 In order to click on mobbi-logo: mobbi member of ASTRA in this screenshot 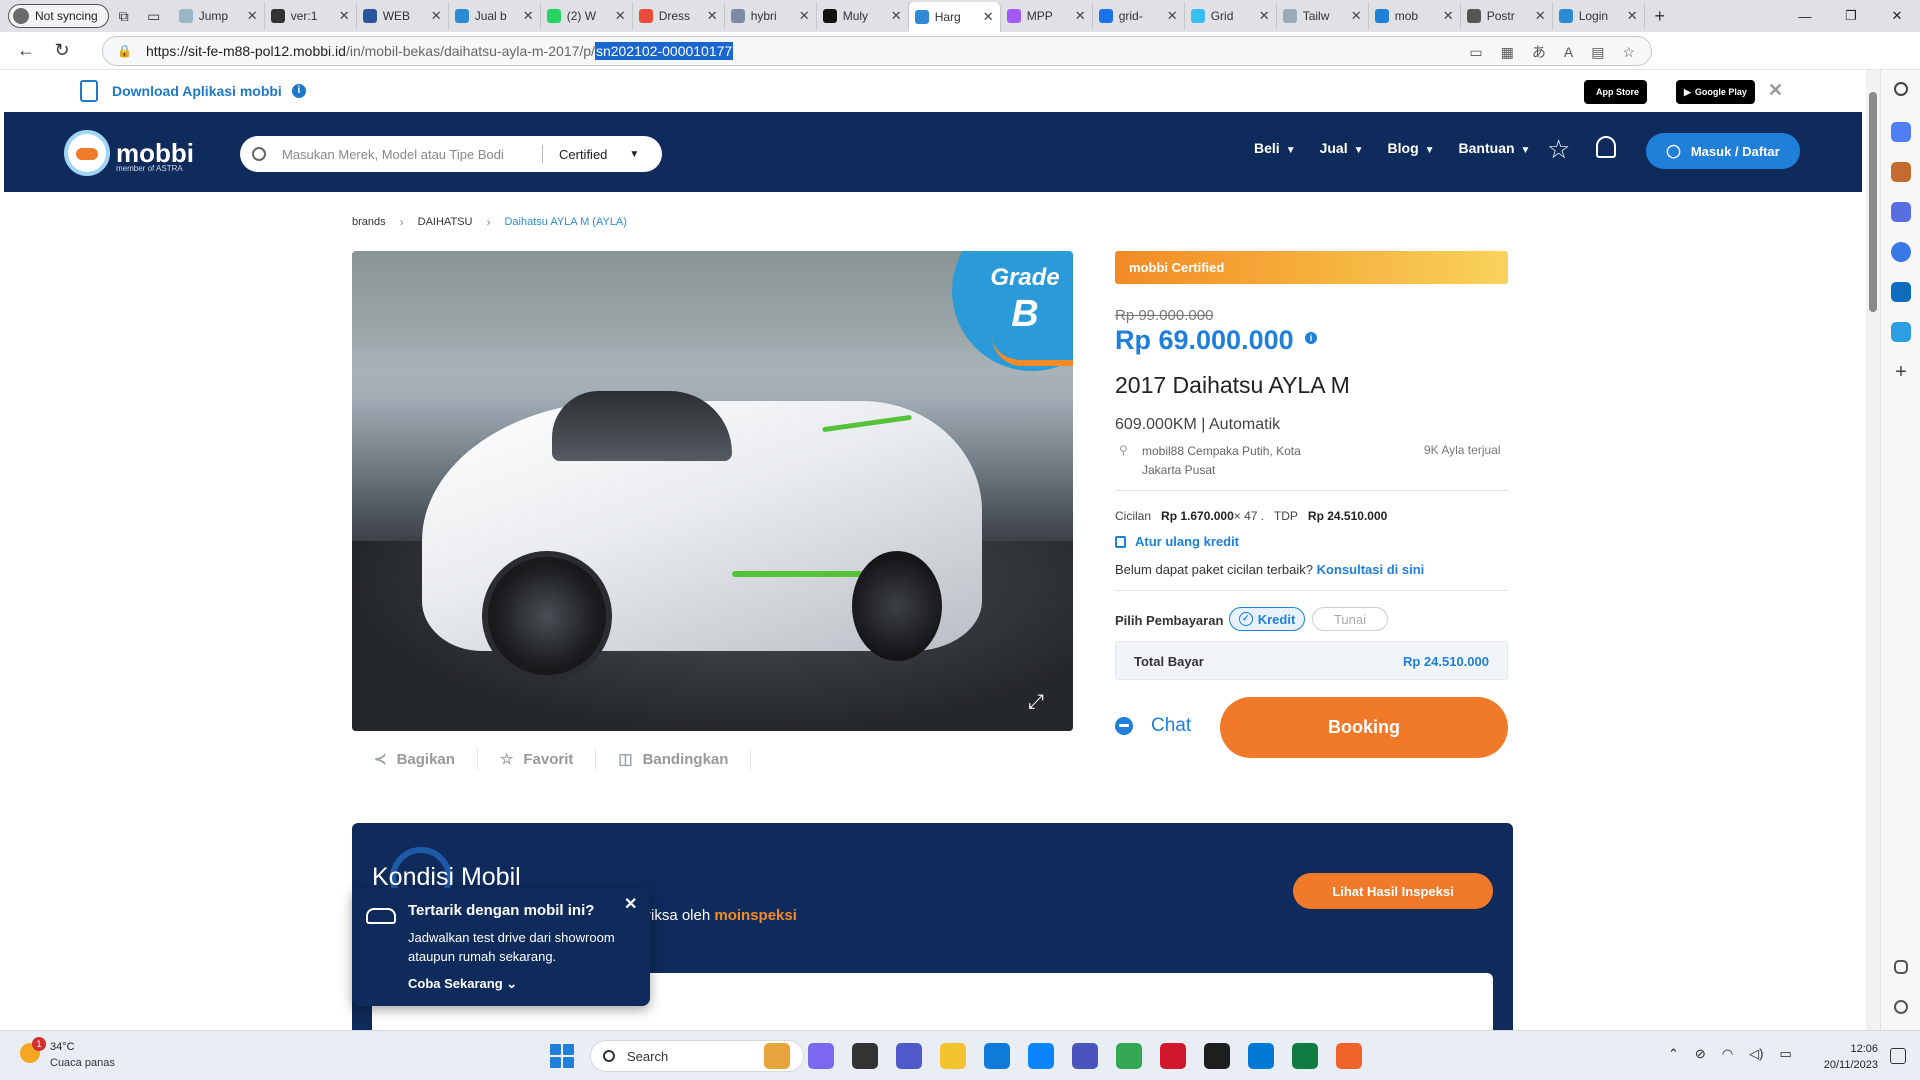, I will do `click(129, 153)`.